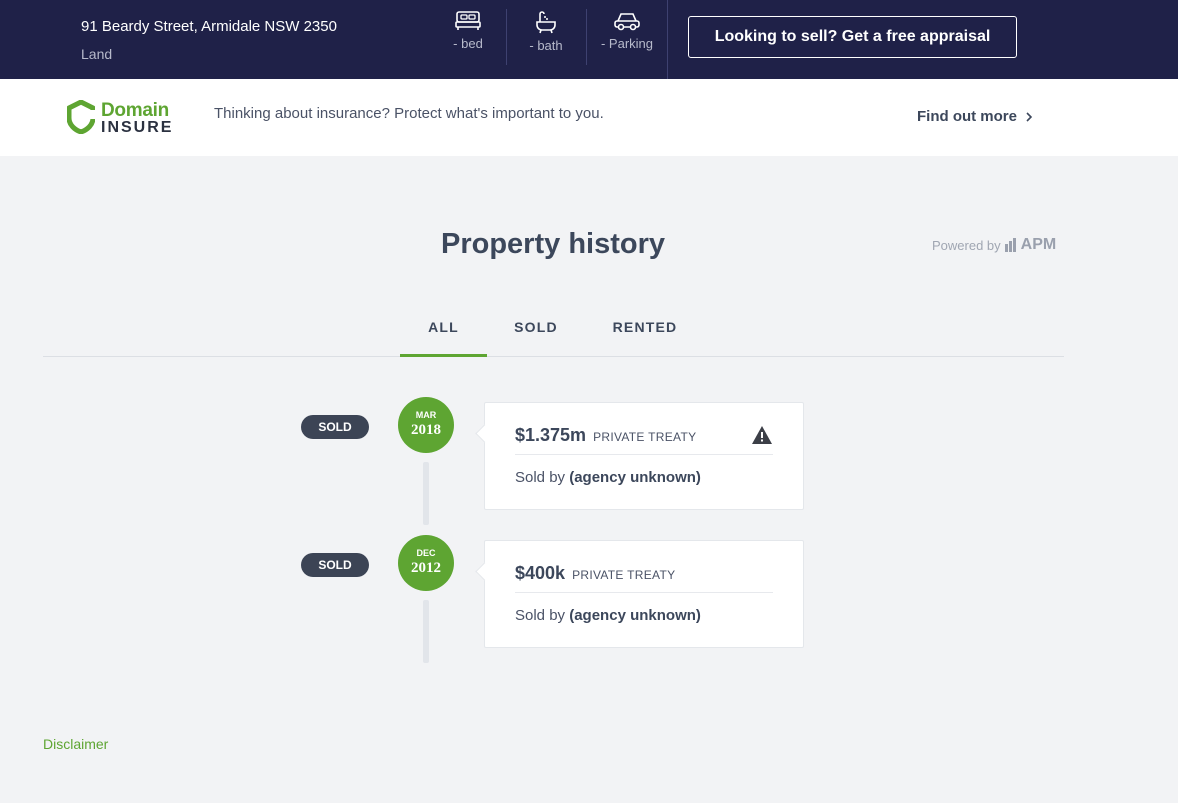  Describe the element at coordinates (426, 415) in the screenshot. I see `event-month: MAR` at that location.